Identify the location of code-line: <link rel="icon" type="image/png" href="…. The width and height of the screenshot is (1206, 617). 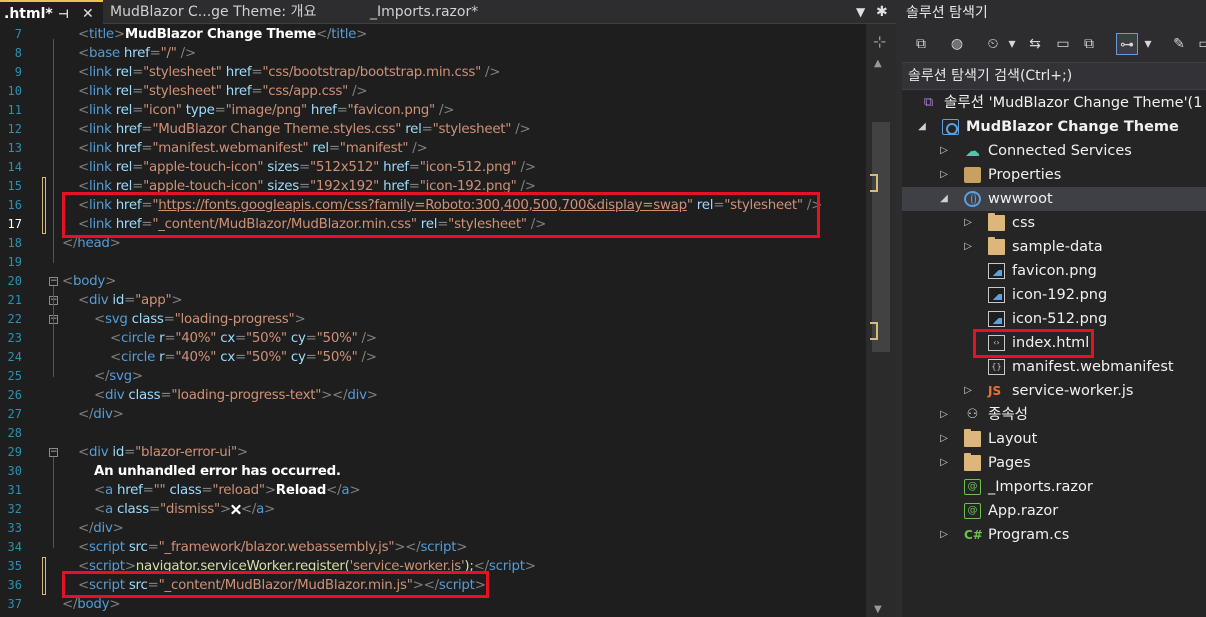
(266, 110).